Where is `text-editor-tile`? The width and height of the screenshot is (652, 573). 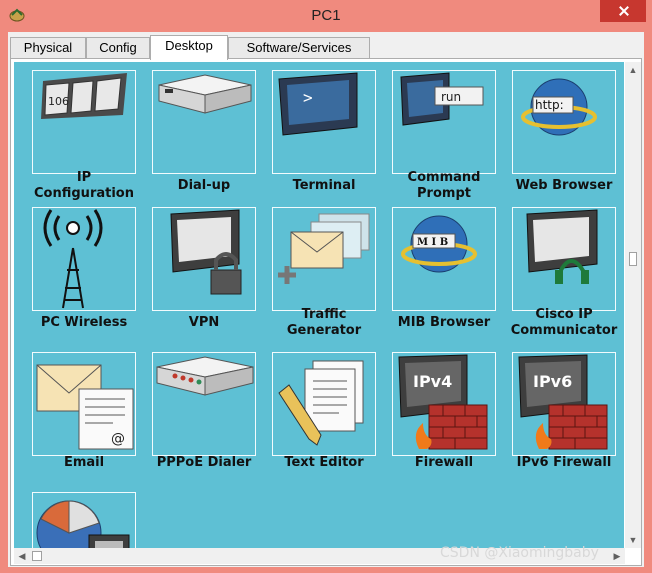
text-editor-tile is located at coordinates (324, 404).